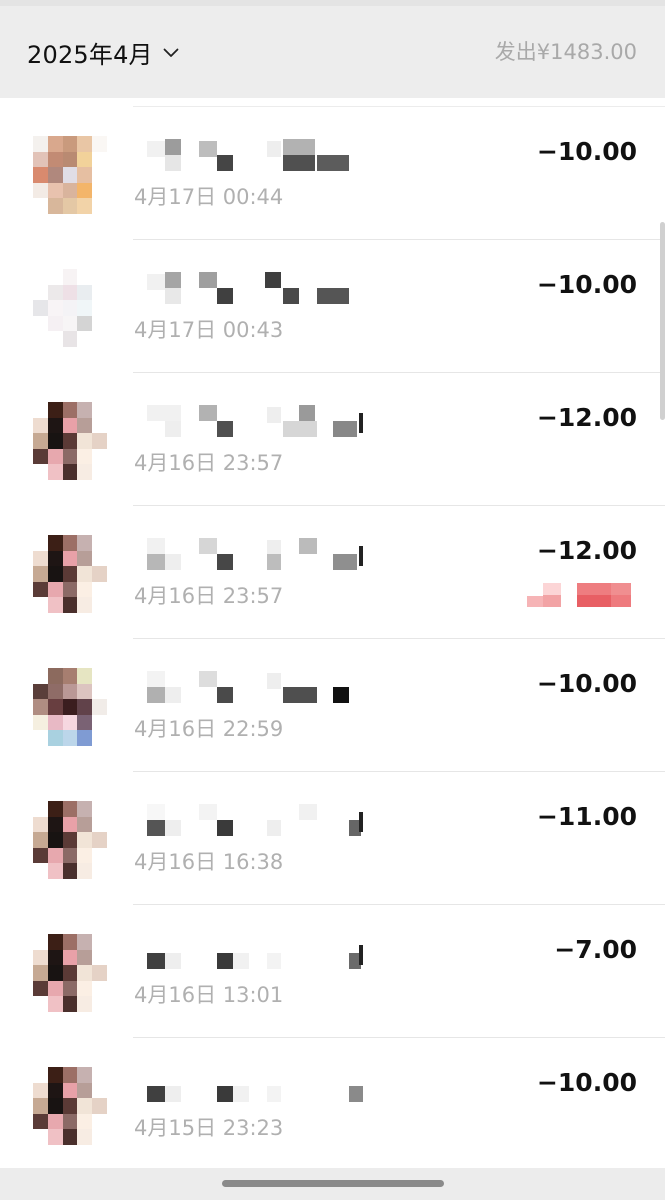 Image resolution: width=665 pixels, height=1200 pixels. What do you see at coordinates (209, 995) in the screenshot?
I see `transaction-time: 4月16日 13:01` at bounding box center [209, 995].